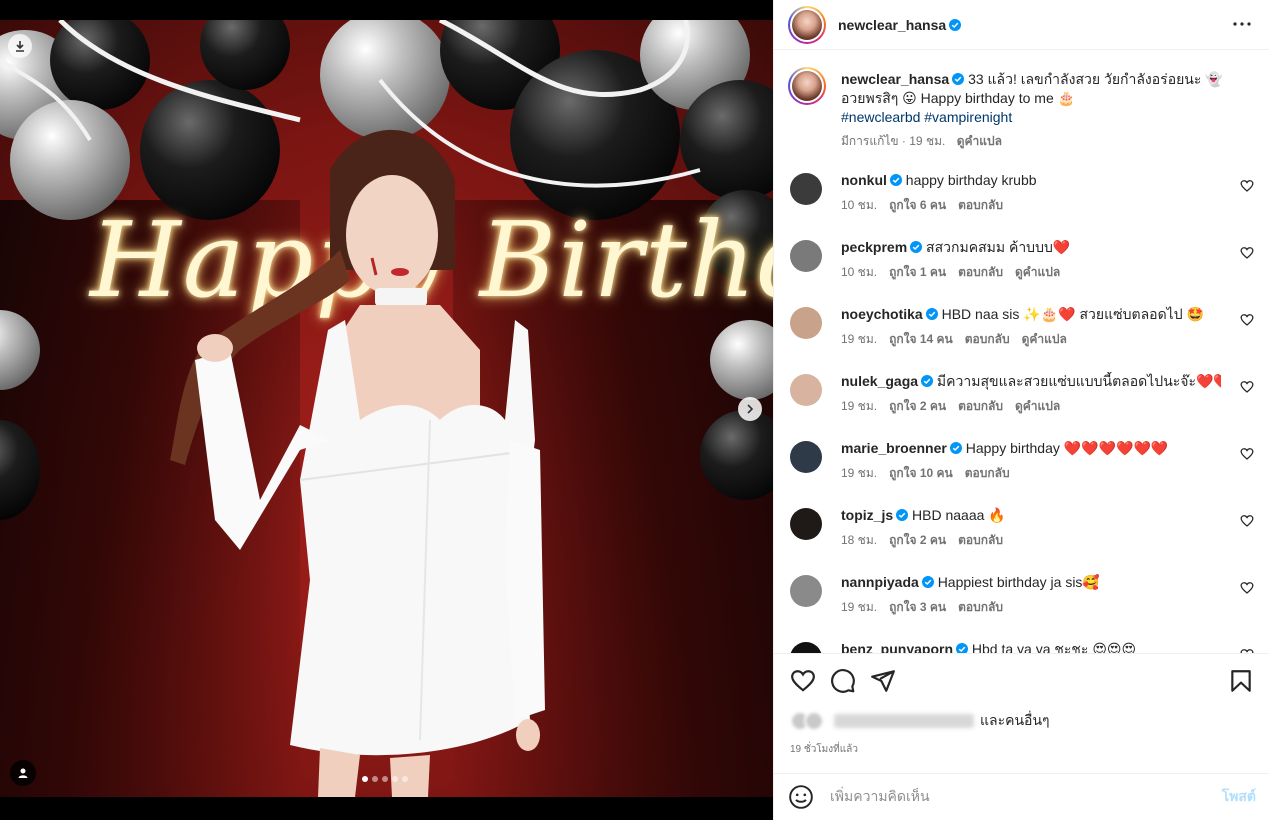 The height and width of the screenshot is (820, 1269). What do you see at coordinates (1021, 25) in the screenshot?
I see `post-header: newclear_hansa` at bounding box center [1021, 25].